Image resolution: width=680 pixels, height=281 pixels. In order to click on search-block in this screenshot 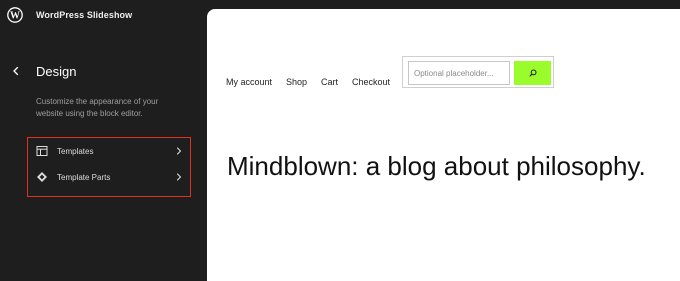, I will do `click(478, 72)`.